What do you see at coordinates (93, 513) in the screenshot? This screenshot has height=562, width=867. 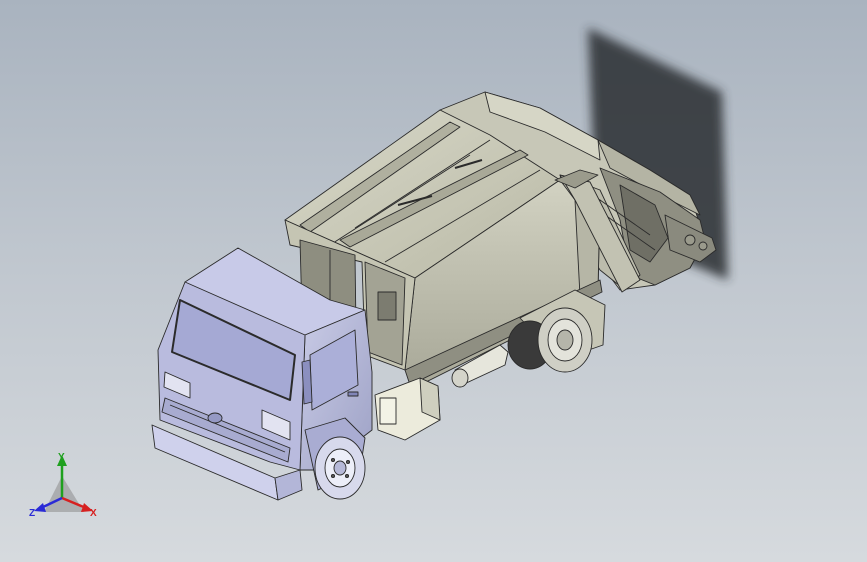 I see `x-axis-label: X` at bounding box center [93, 513].